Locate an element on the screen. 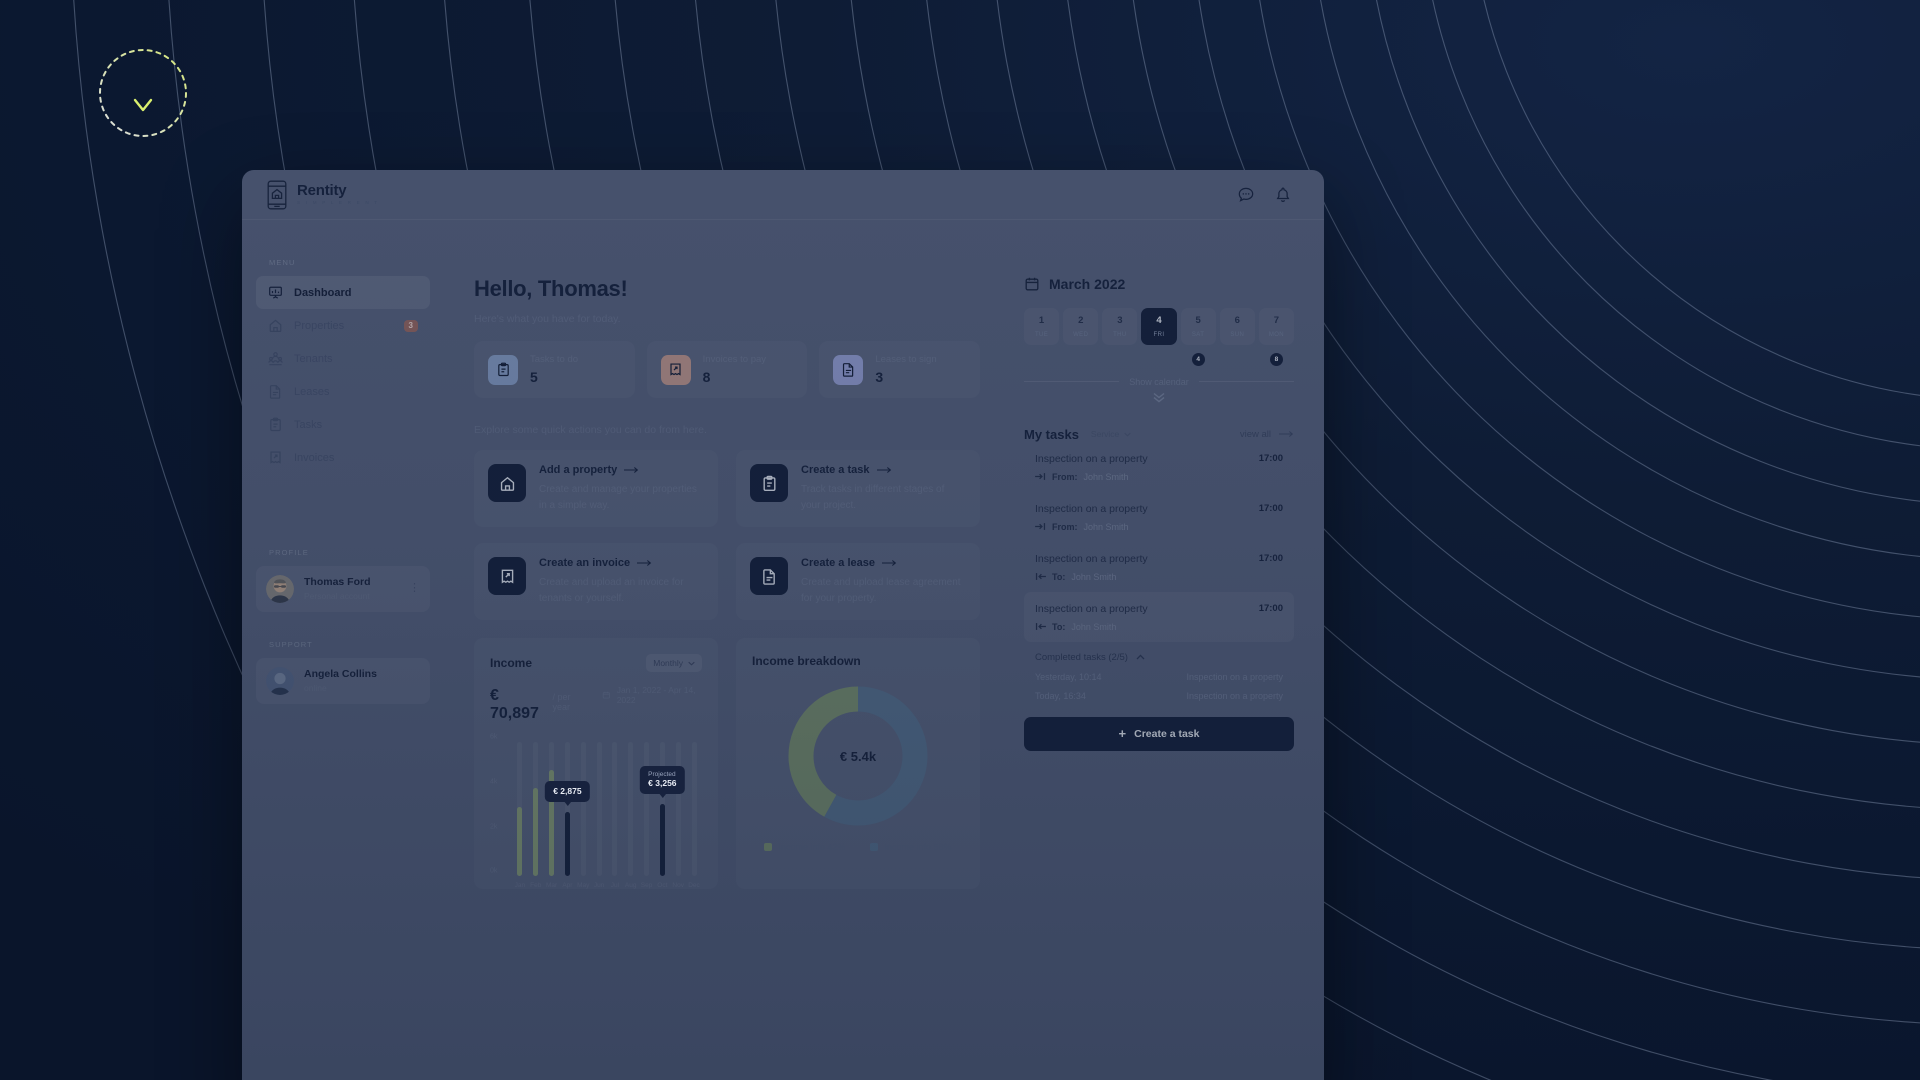 Image resolution: width=1920 pixels, height=1080 pixels. completed-task-time: Yesterday, 10:14 is located at coordinates (1068, 676).